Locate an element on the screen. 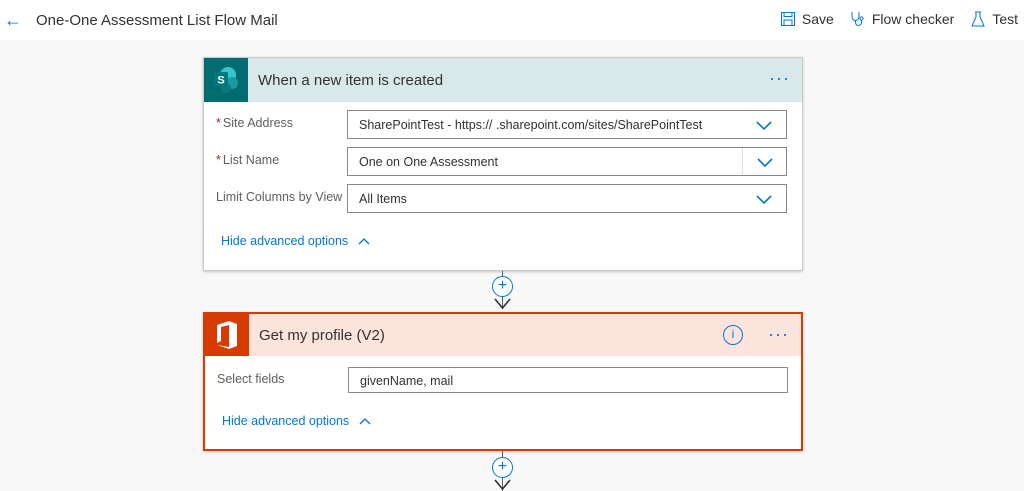 This screenshot has width=1024, height=491. save-button: Save is located at coordinates (807, 19).